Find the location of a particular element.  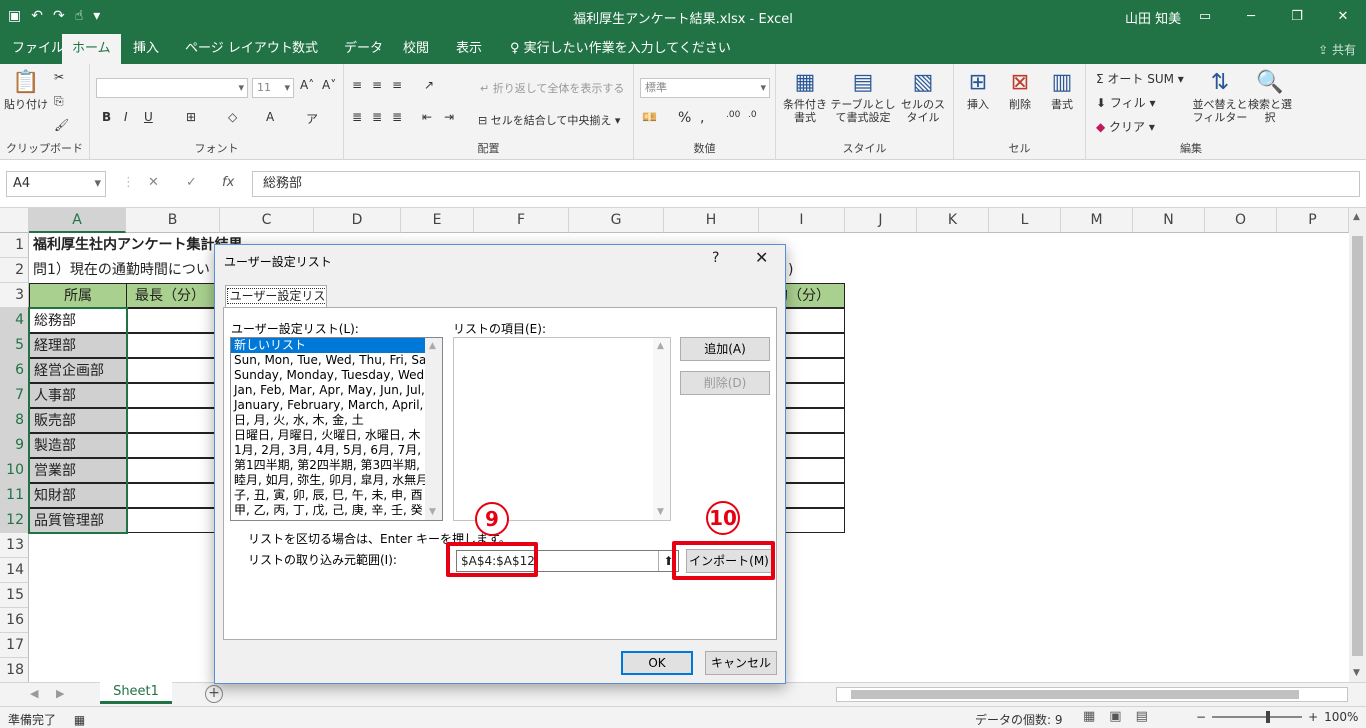

formula-input: 総務部 is located at coordinates (806, 184).